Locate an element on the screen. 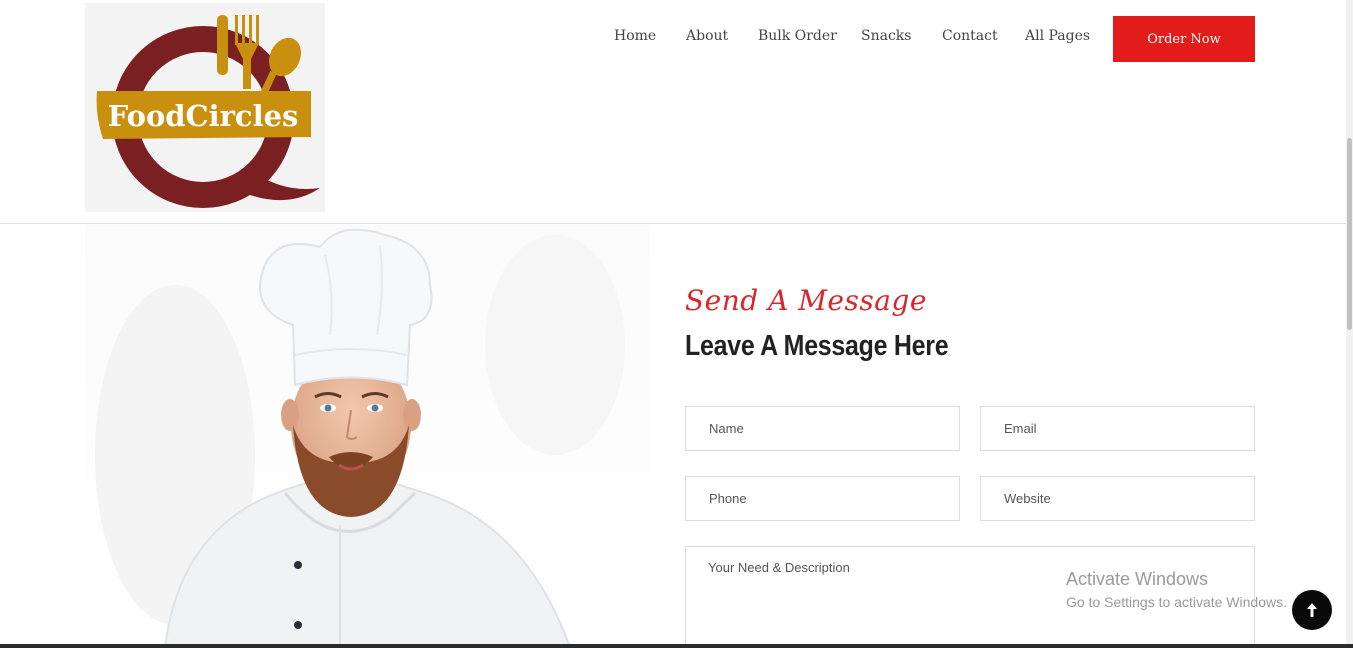 This screenshot has height=648, width=1353. arrow-up-icon is located at coordinates (1312, 610).